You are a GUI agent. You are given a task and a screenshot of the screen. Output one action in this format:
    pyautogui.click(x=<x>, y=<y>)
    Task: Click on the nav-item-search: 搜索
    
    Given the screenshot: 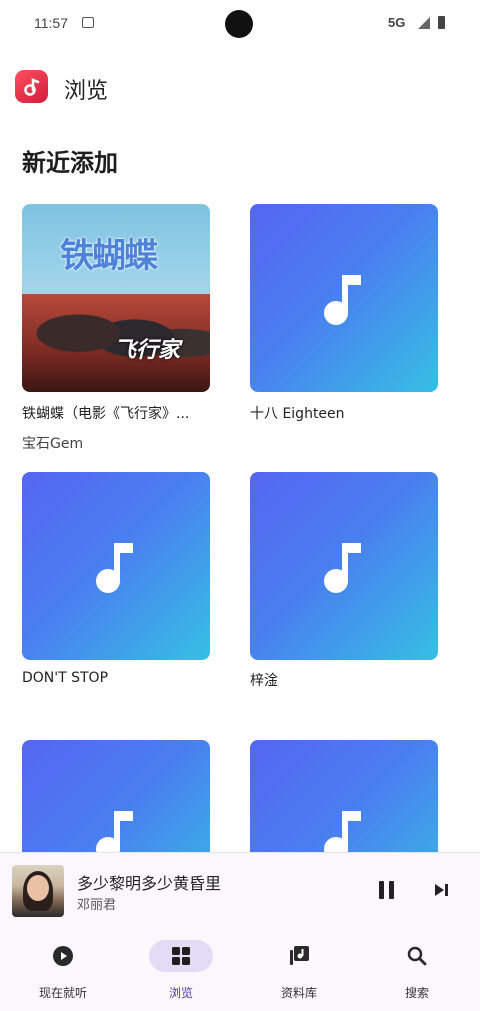 What is the action you would take?
    pyautogui.click(x=417, y=968)
    